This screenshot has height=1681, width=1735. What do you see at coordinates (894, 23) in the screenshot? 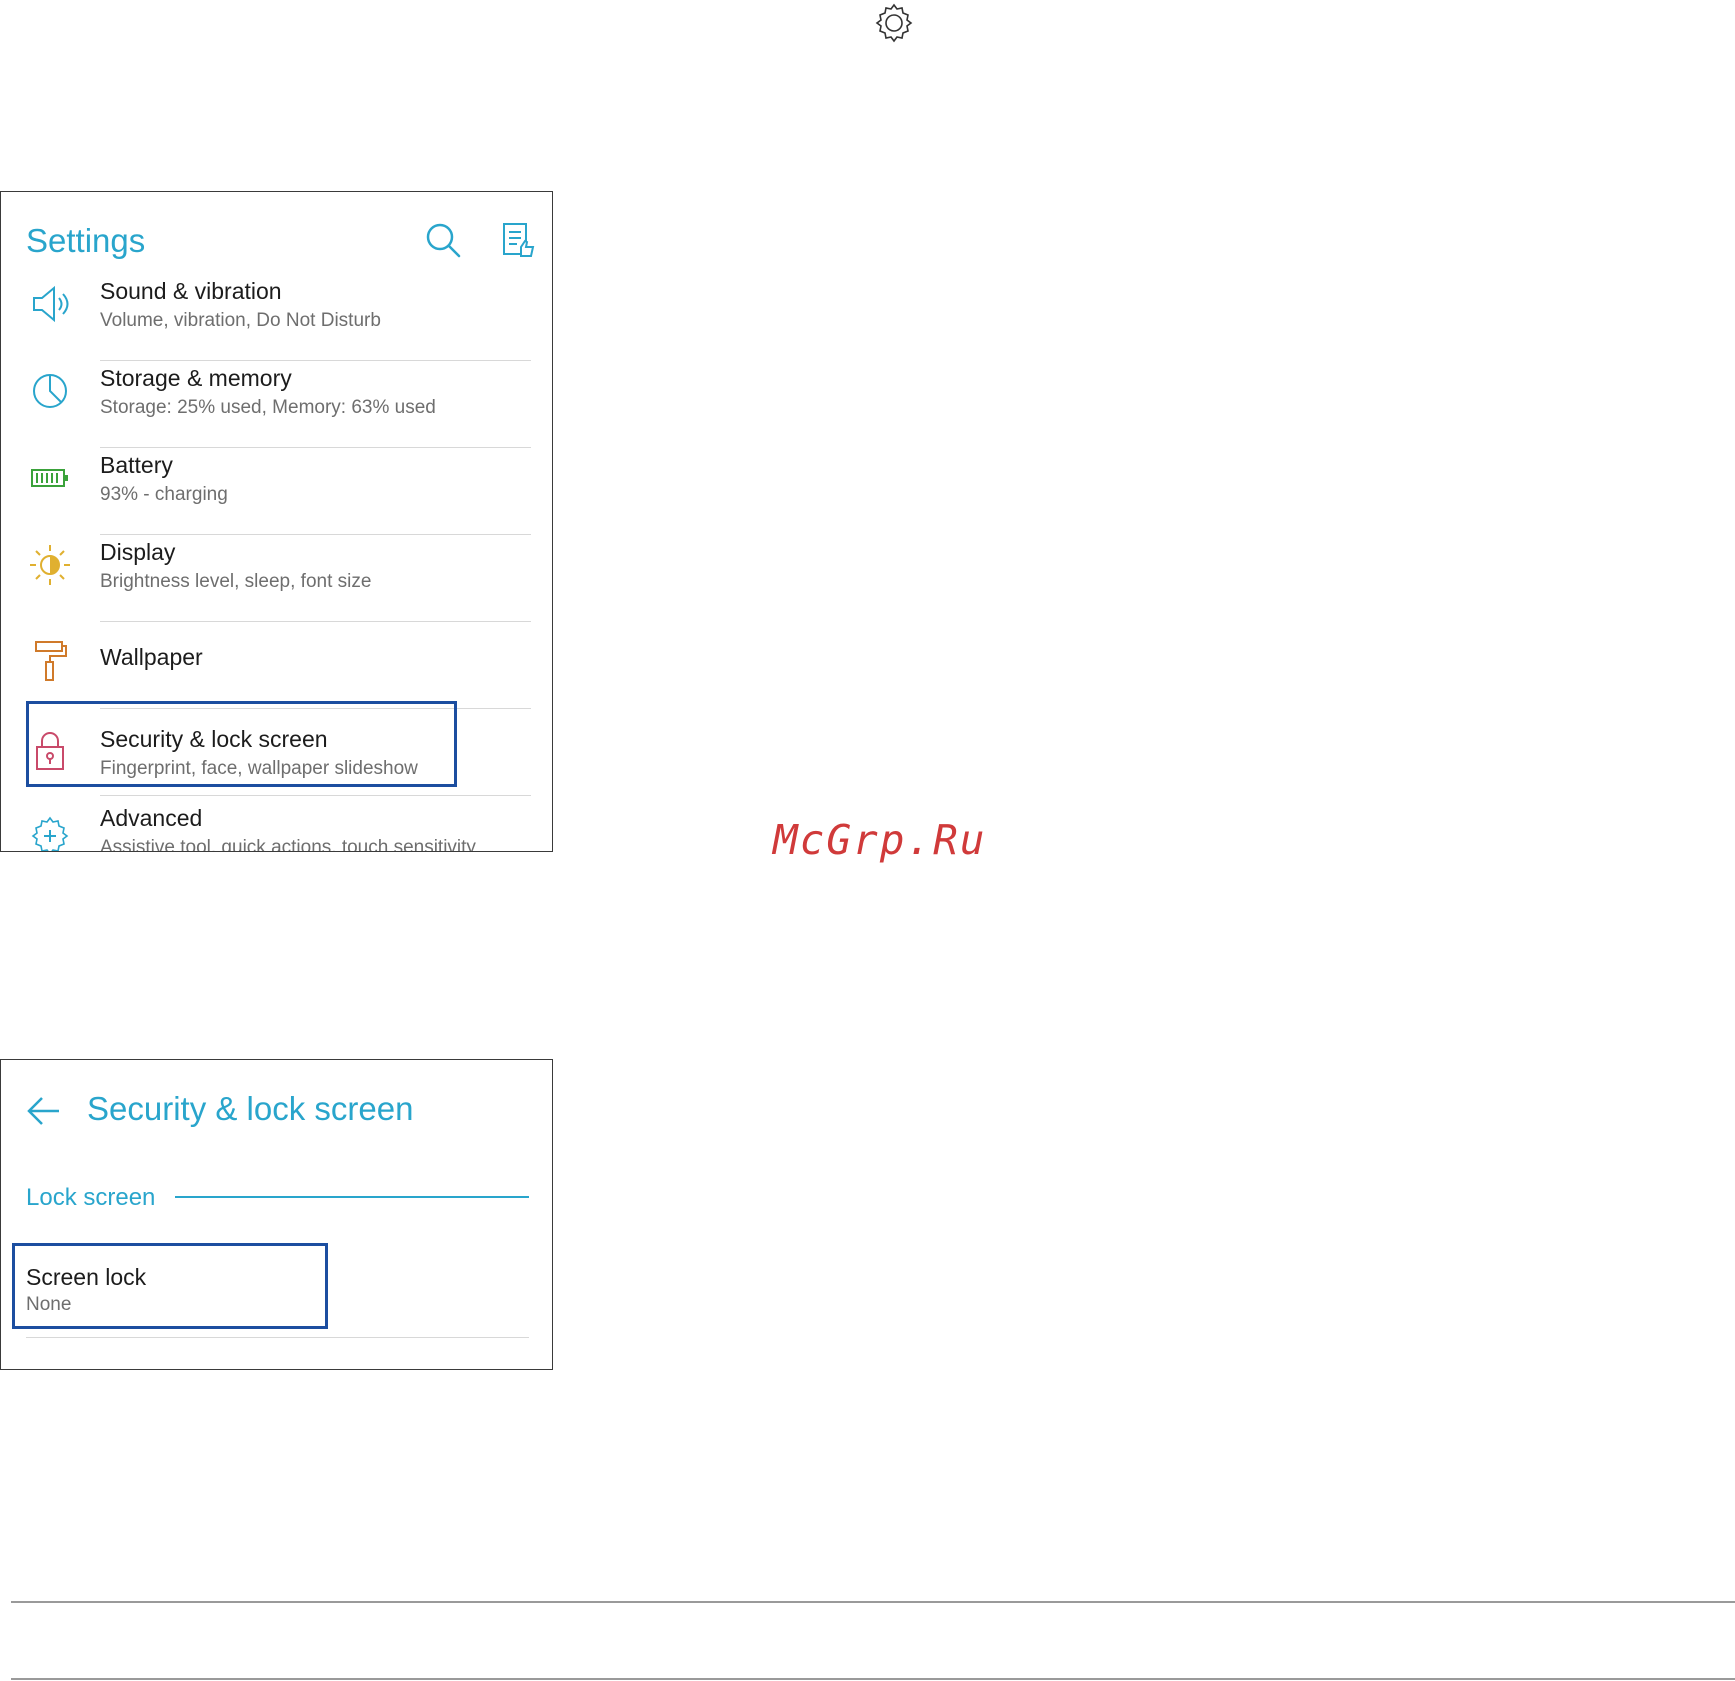
I see `settings-gear-icon` at bounding box center [894, 23].